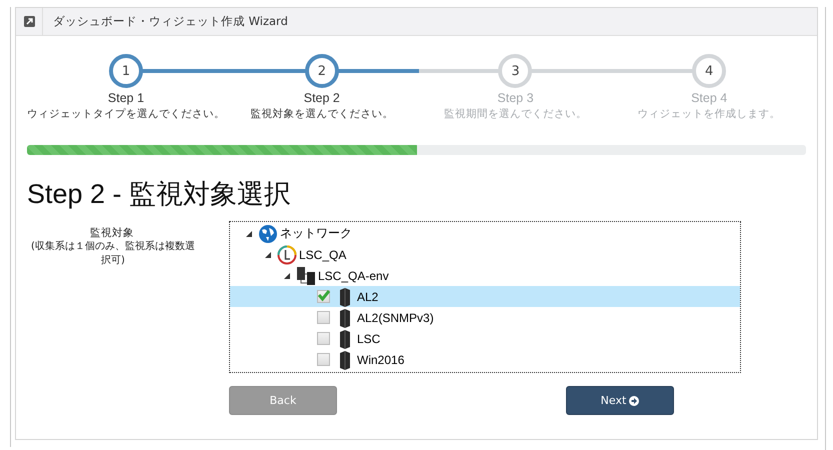  Describe the element at coordinates (306, 276) in the screenshot. I see `servers-icon` at that location.